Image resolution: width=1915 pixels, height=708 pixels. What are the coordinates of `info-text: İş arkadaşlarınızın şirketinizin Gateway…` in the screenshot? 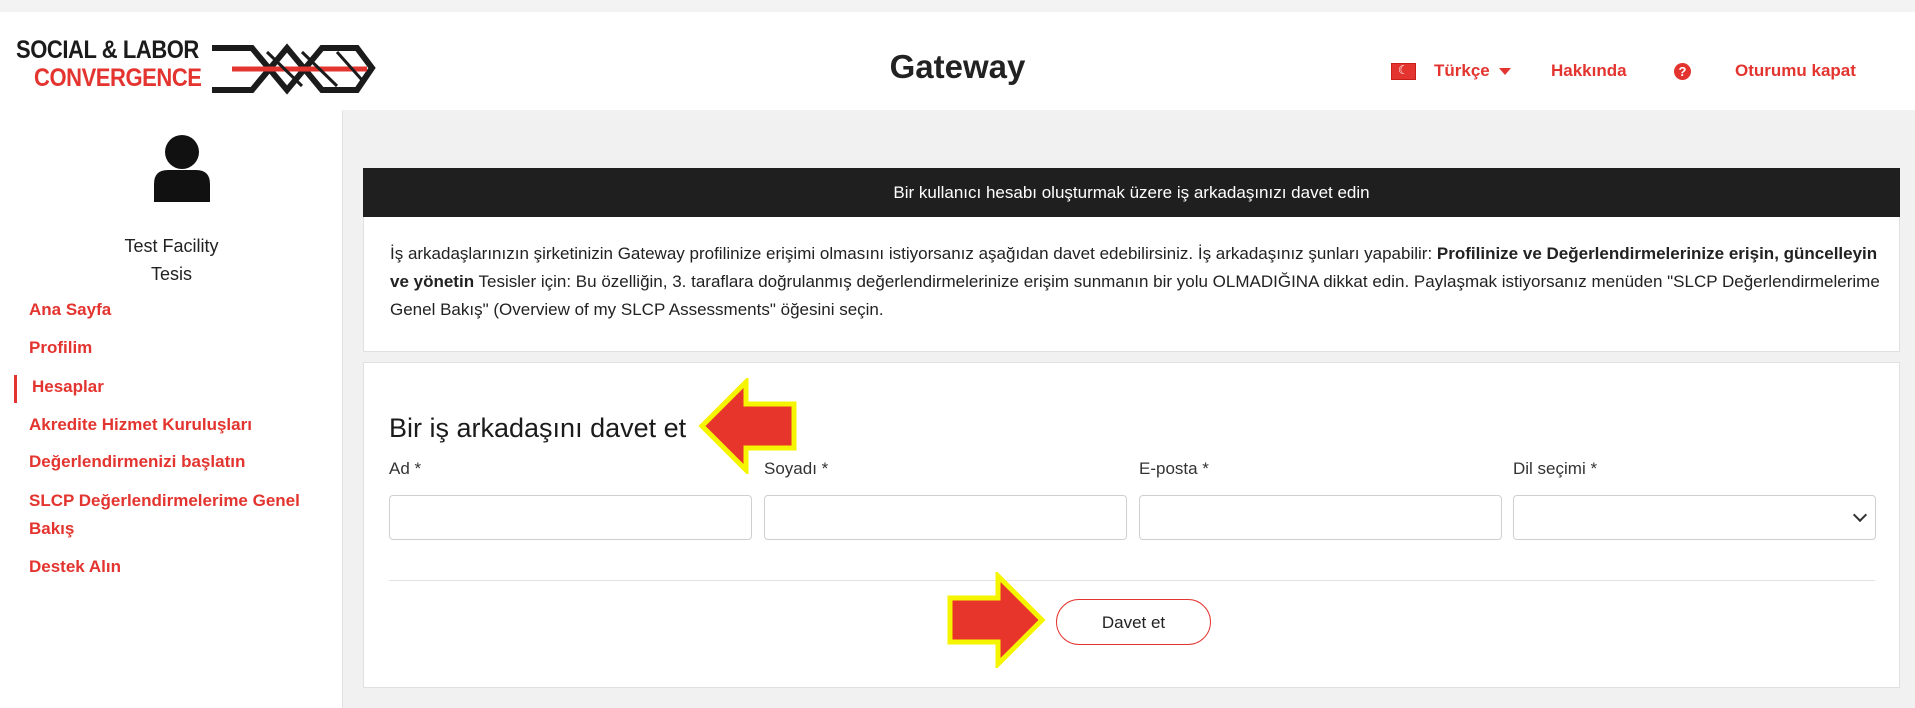 It's located at (1135, 282).